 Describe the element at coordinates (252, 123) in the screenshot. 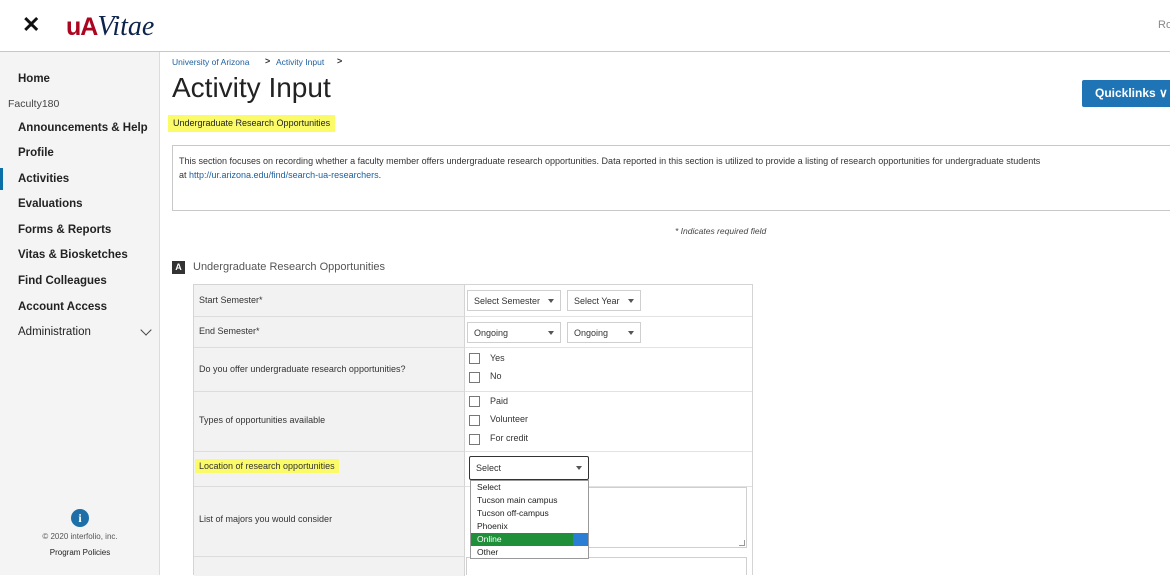

I see `section-subtitle: Undergraduate Research Opportunities` at that location.